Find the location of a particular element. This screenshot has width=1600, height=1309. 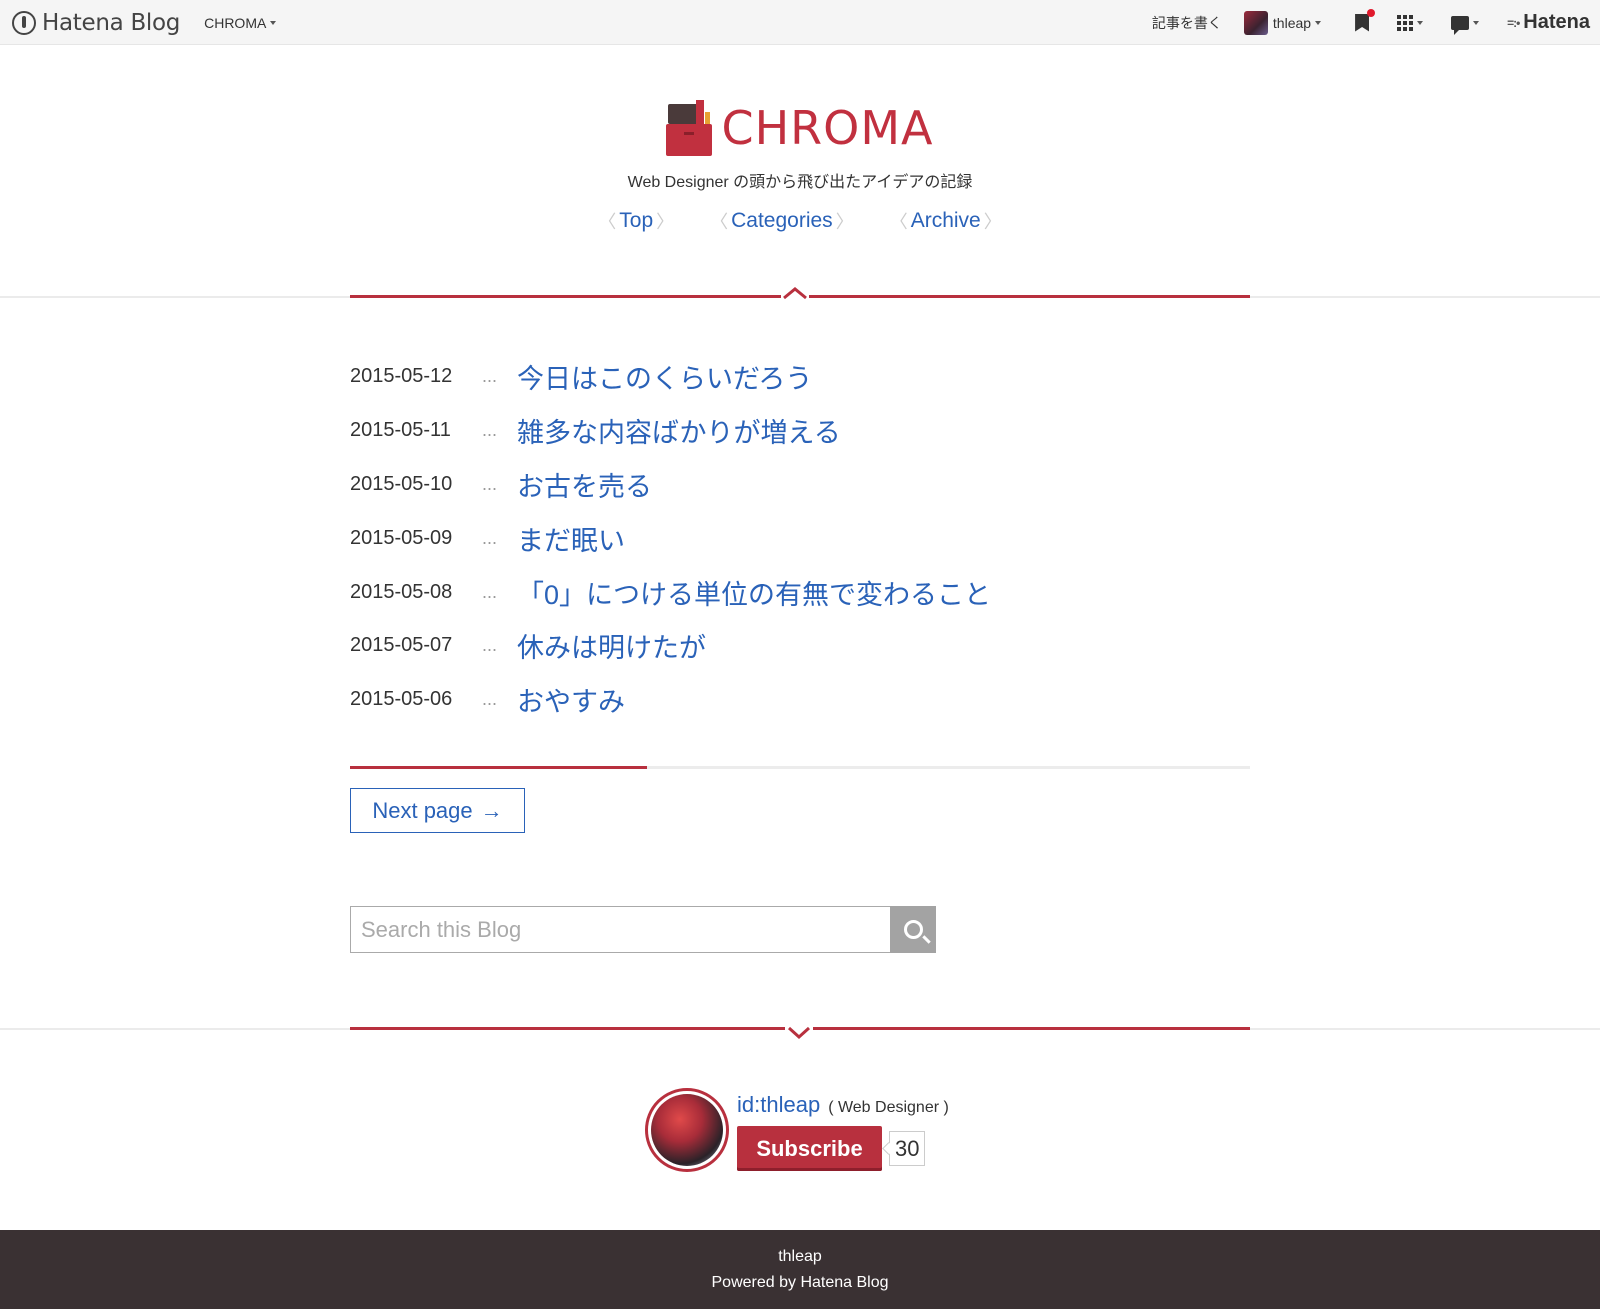

hatena-blog-home-link: Hatena Blog is located at coordinates (96, 23).